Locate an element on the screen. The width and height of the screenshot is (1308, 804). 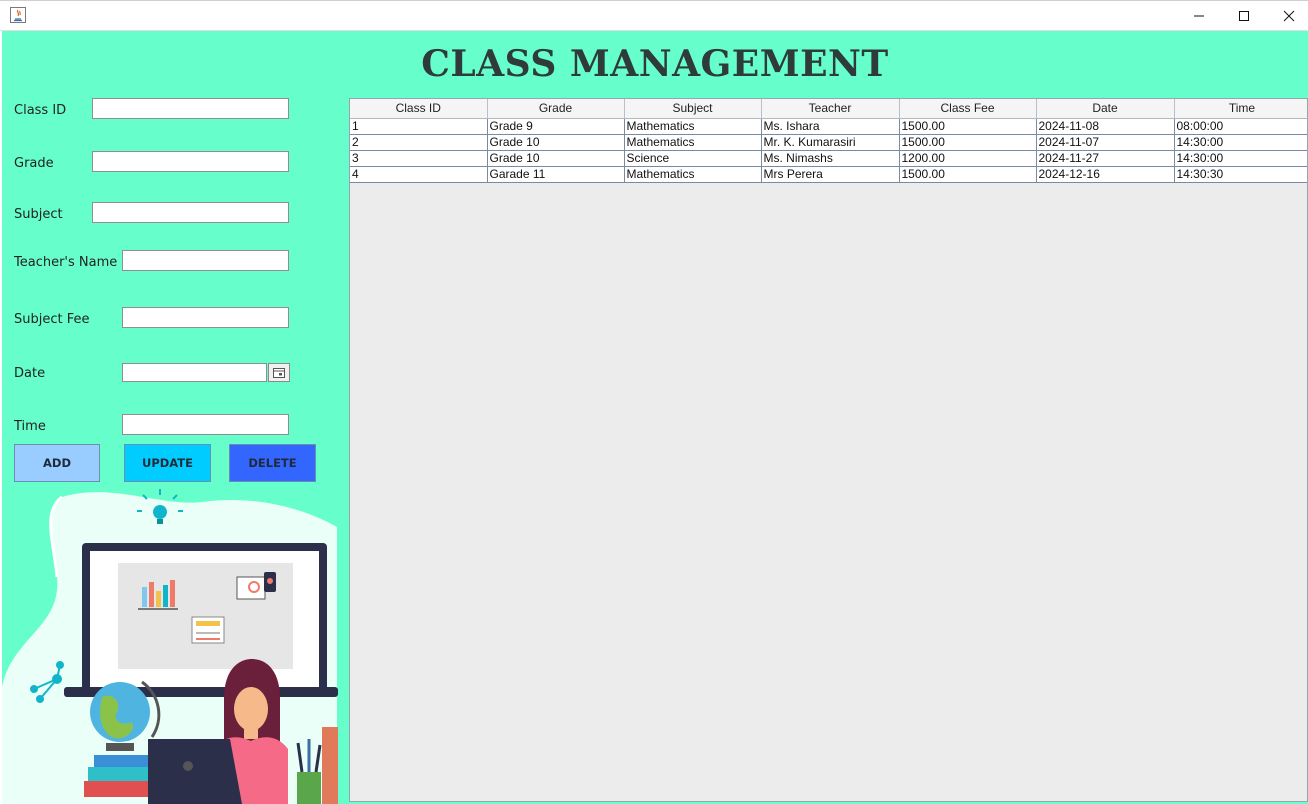
page-title: CLASS MANAGEMENT is located at coordinates (655, 64).